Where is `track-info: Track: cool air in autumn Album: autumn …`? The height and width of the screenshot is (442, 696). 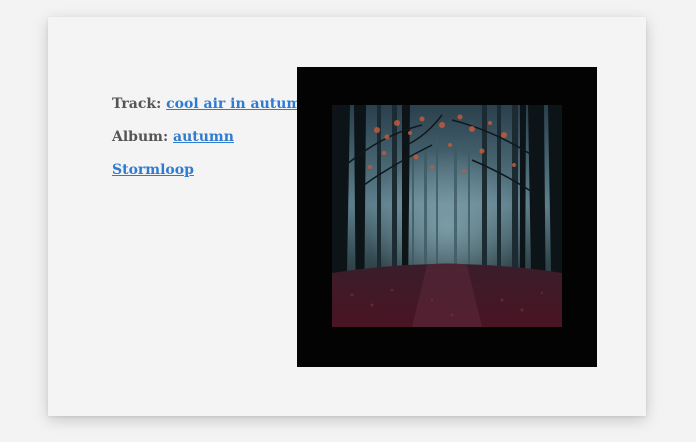
track-info: Track: cool air in autumn Album: autumn … is located at coordinates (211, 144).